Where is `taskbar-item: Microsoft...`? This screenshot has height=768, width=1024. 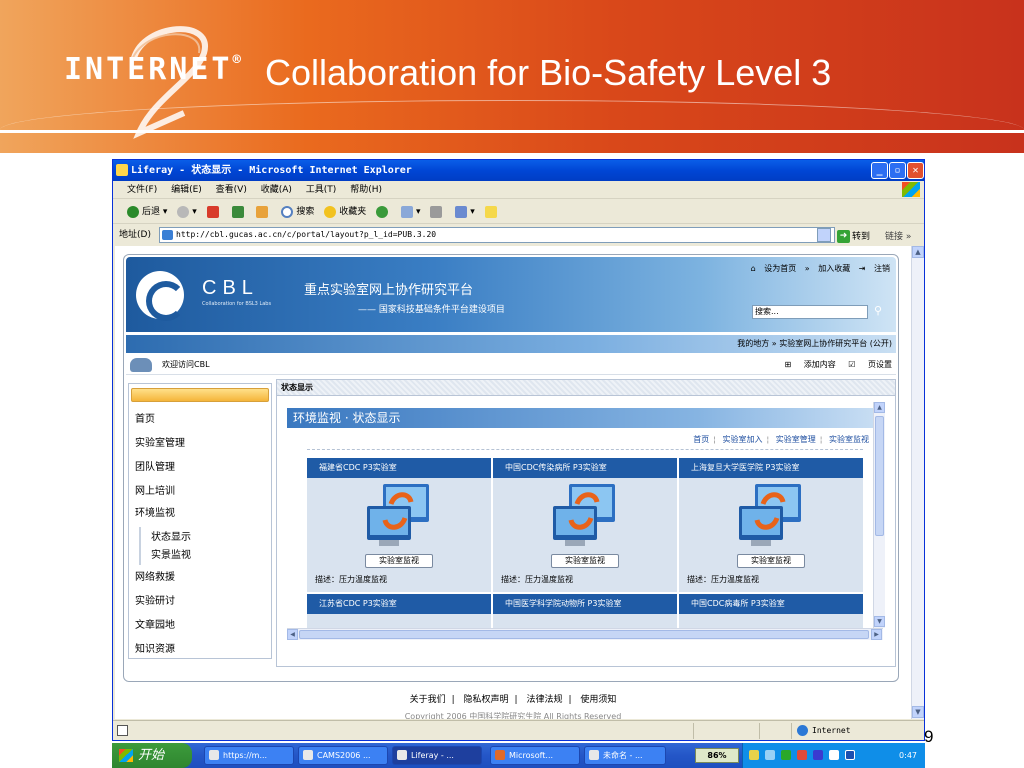 taskbar-item: Microsoft... is located at coordinates (535, 755).